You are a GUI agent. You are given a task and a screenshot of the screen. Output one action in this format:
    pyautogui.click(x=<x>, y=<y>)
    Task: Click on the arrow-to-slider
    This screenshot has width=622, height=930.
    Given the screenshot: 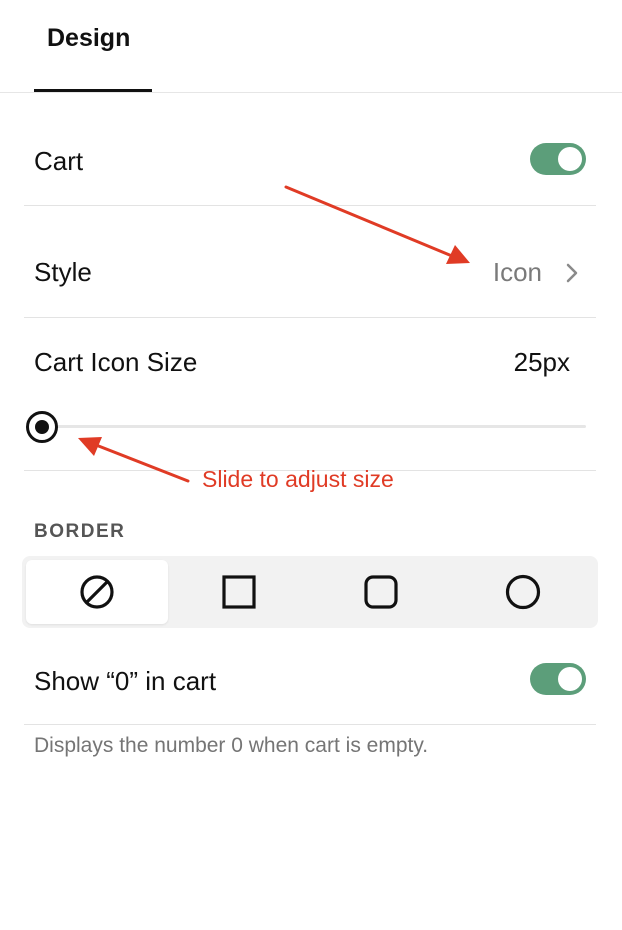 What is the action you would take?
    pyautogui.click(x=134, y=460)
    